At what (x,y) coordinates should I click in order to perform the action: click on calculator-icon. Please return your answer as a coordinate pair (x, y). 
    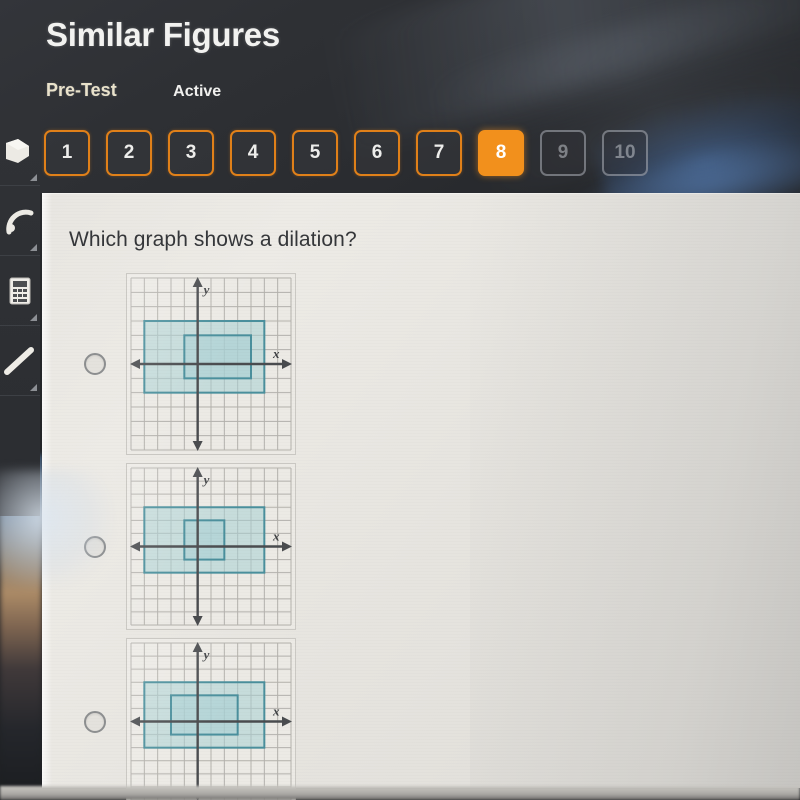
    Looking at the image, I should click on (20, 291).